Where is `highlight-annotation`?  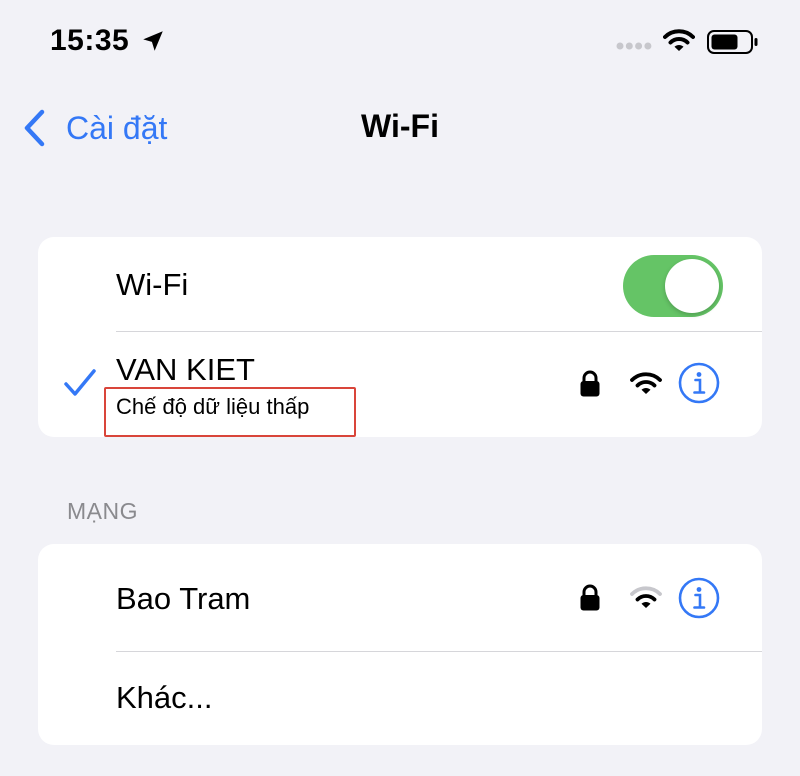 highlight-annotation is located at coordinates (230, 412).